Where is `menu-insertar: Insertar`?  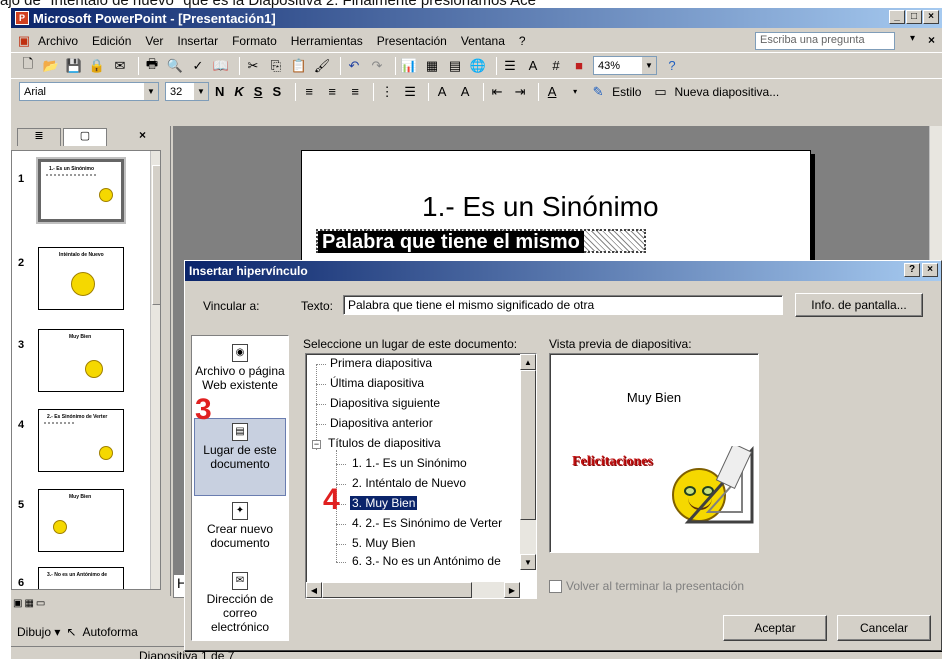
menu-insertar: Insertar is located at coordinates (197, 41).